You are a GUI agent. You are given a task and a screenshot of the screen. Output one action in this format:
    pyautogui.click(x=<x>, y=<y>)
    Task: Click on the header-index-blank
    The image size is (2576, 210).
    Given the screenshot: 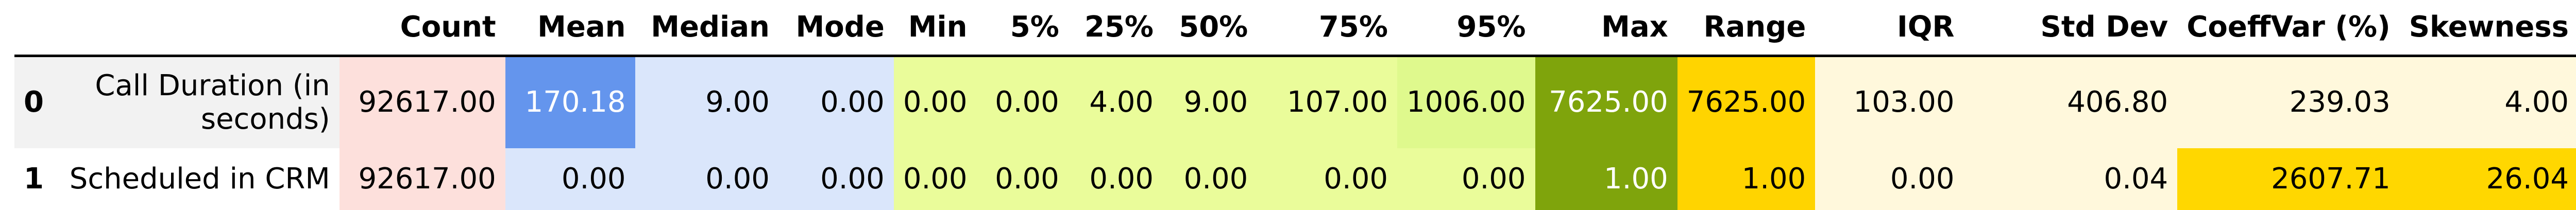 What is the action you would take?
    pyautogui.click(x=35, y=28)
    